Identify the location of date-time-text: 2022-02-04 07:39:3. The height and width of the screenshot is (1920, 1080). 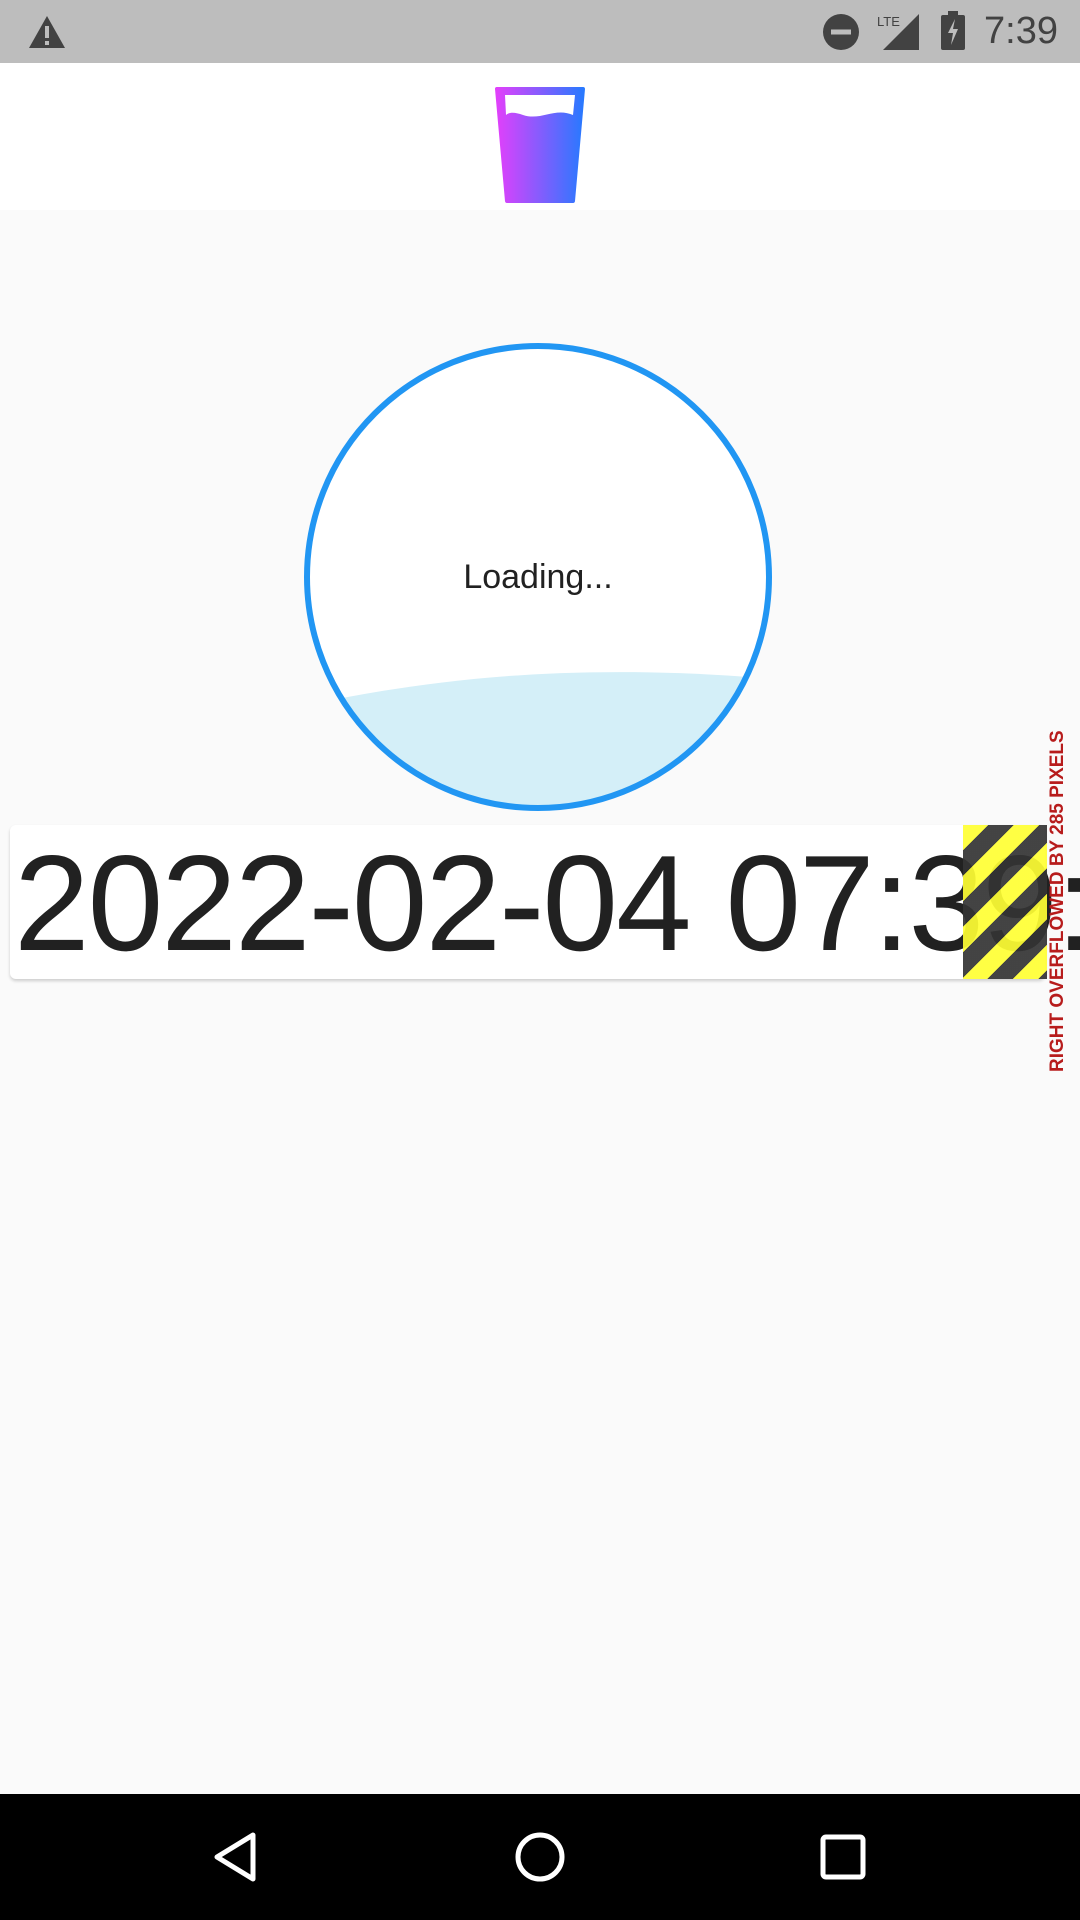
(547, 903).